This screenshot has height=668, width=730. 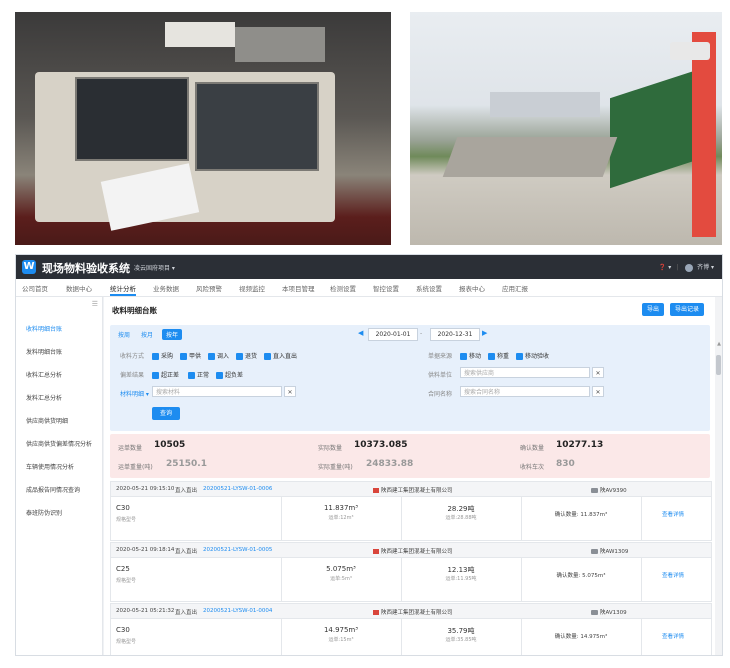 I want to click on weighbridge-platform, so click(x=530, y=157).